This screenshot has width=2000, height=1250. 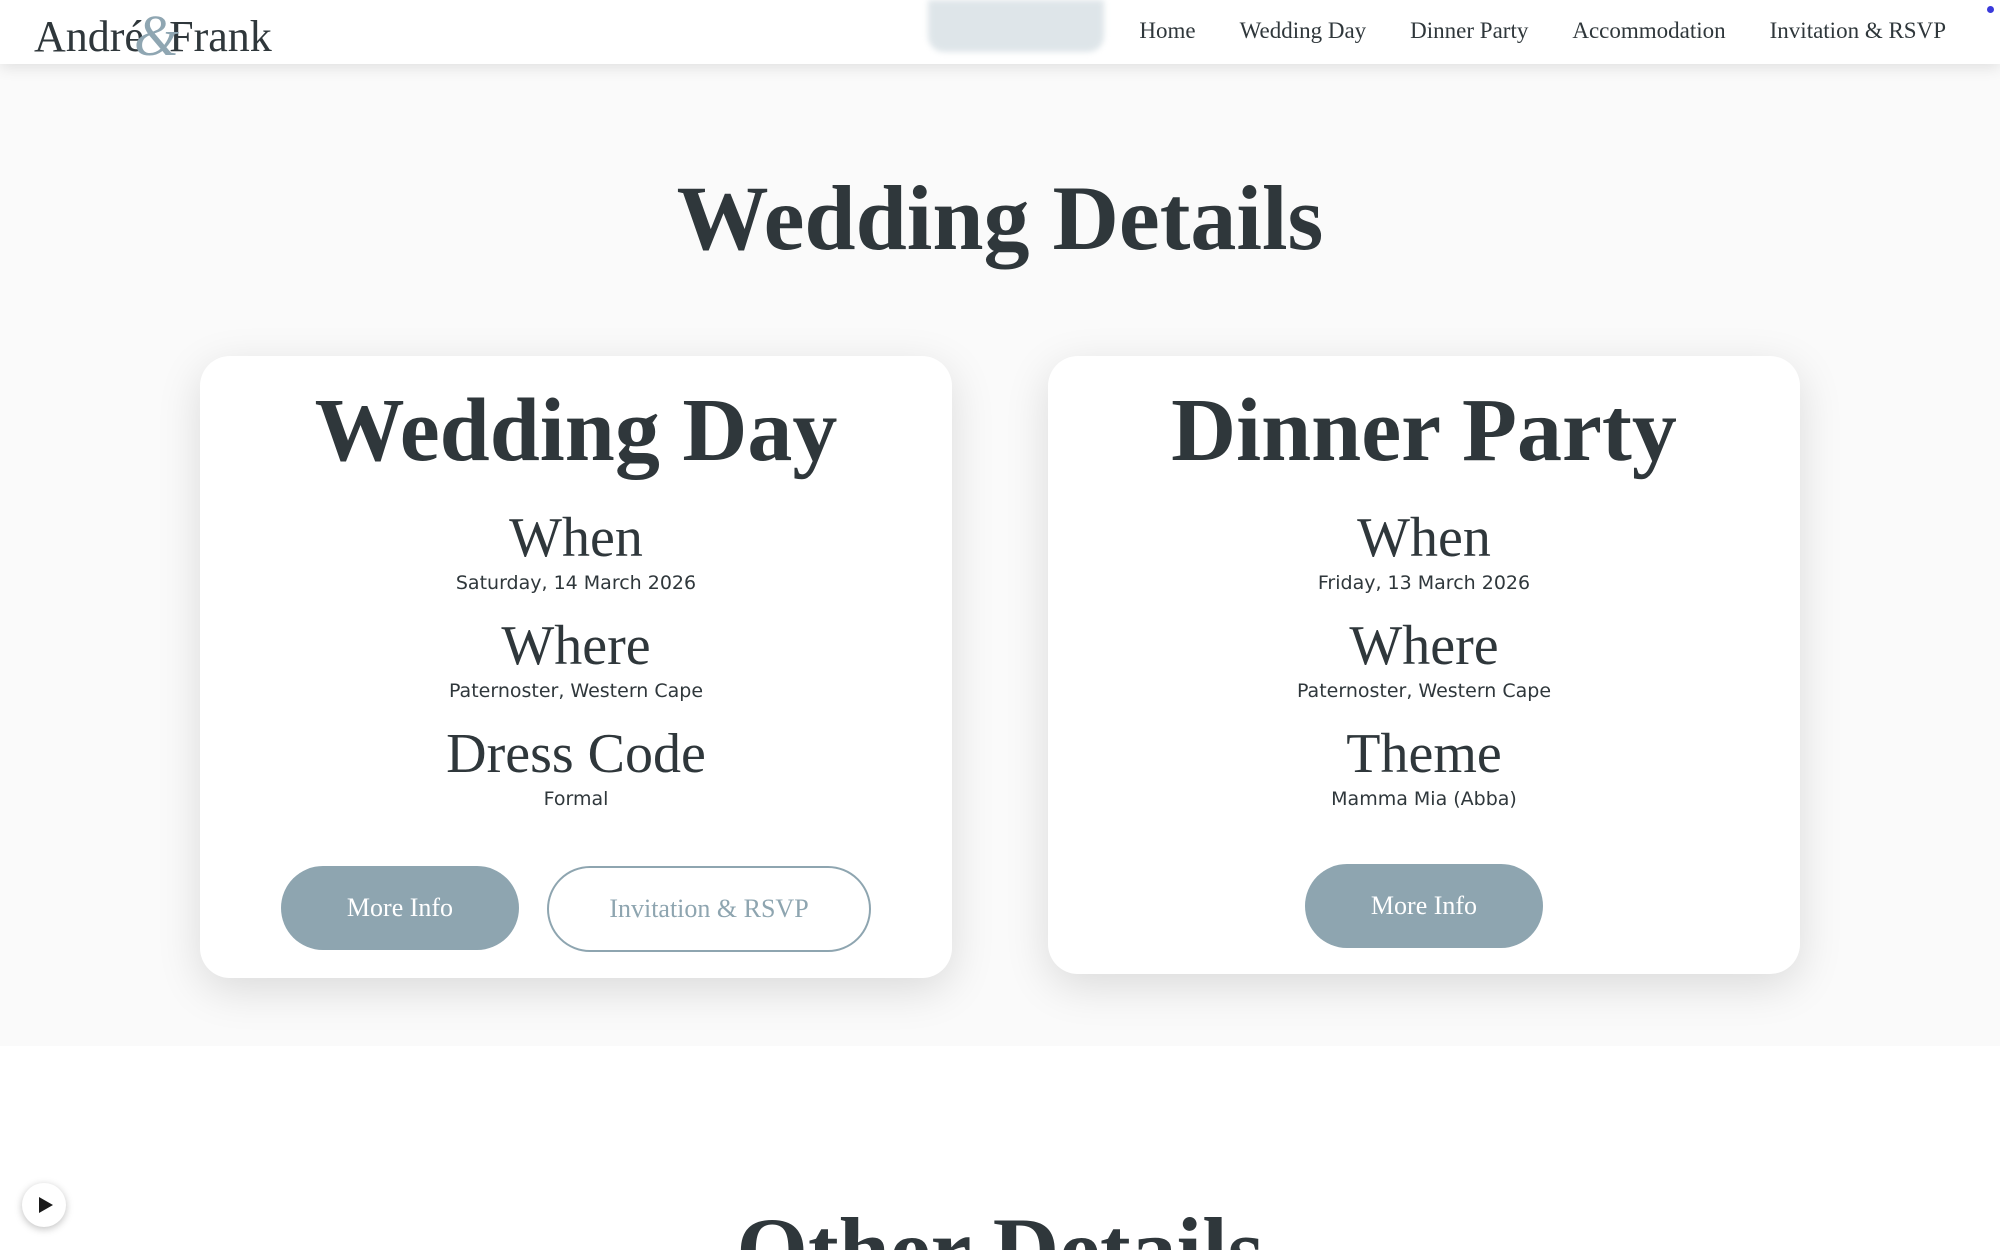 What do you see at coordinates (1000, 218) in the screenshot?
I see `section-title: Wedding Details` at bounding box center [1000, 218].